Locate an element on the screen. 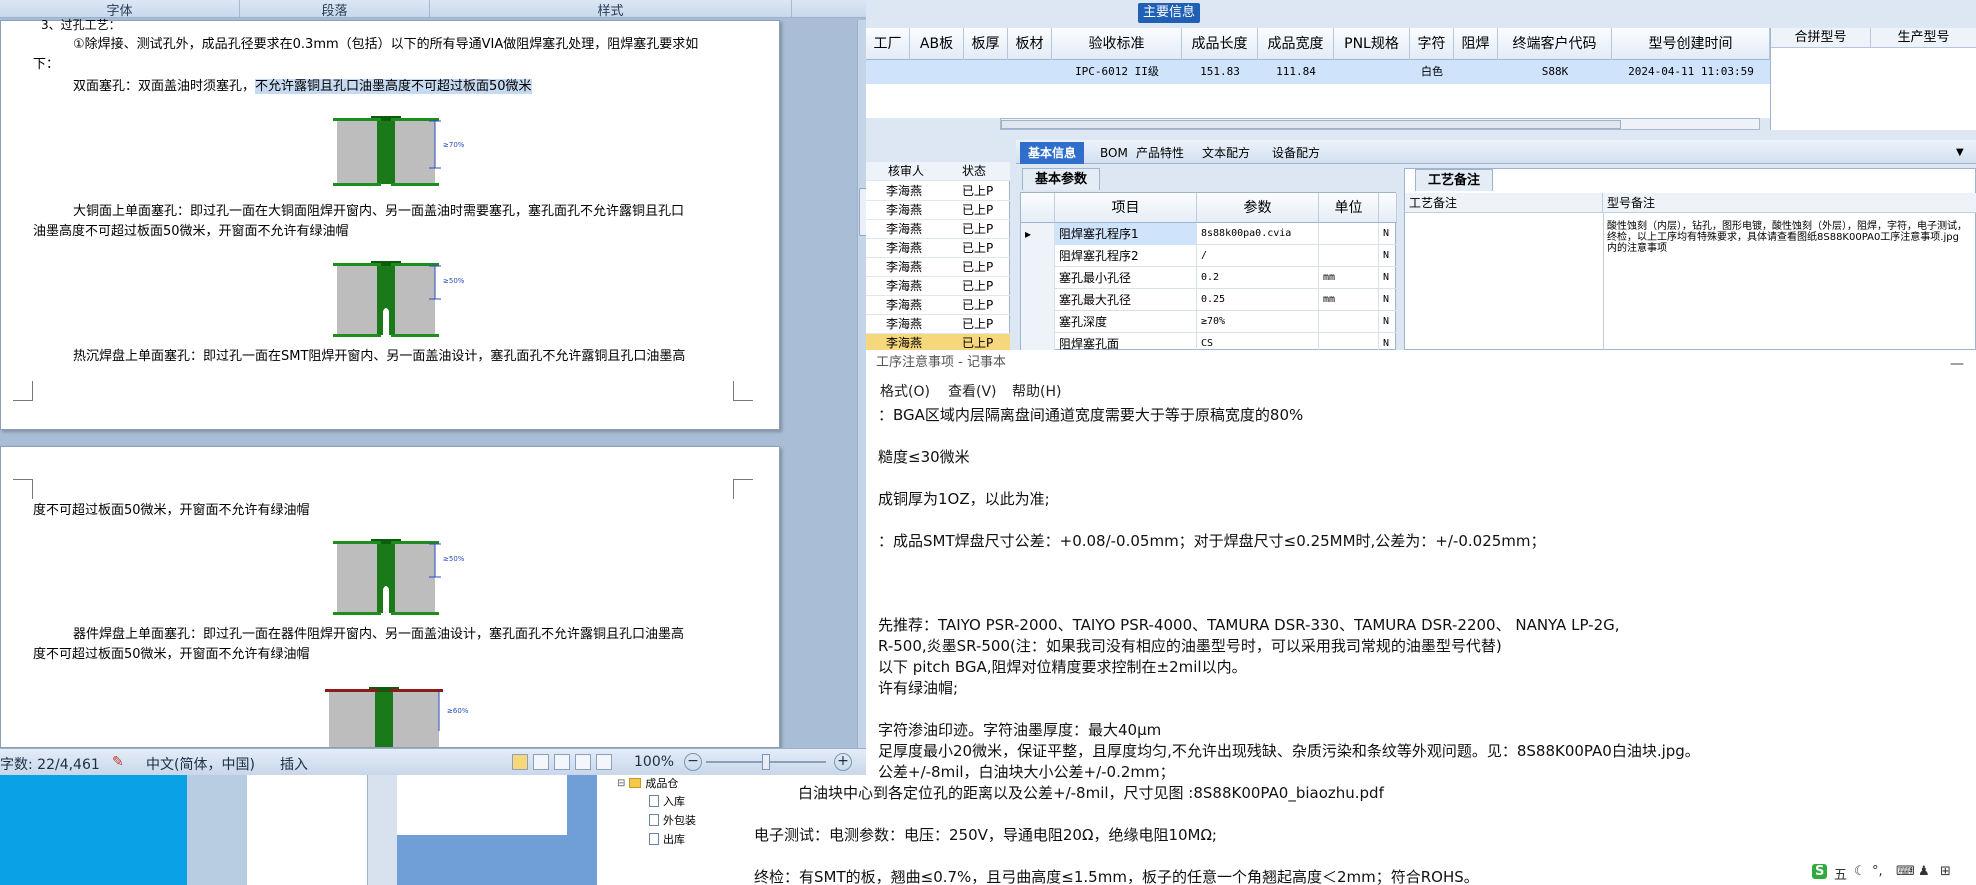 Image resolution: width=1976 pixels, height=885 pixels. zoom-in-icon: + is located at coordinates (843, 762).